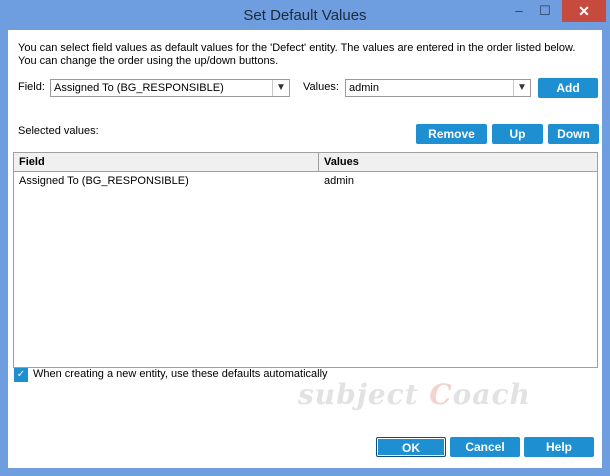 The image size is (610, 476). I want to click on minimize-button: –, so click(519, 11).